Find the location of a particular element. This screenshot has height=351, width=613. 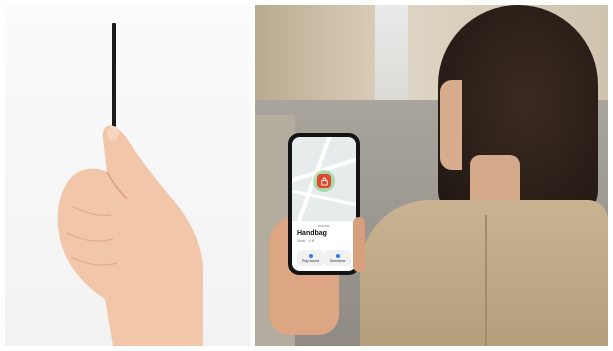

directions-icon is located at coordinates (337, 255).